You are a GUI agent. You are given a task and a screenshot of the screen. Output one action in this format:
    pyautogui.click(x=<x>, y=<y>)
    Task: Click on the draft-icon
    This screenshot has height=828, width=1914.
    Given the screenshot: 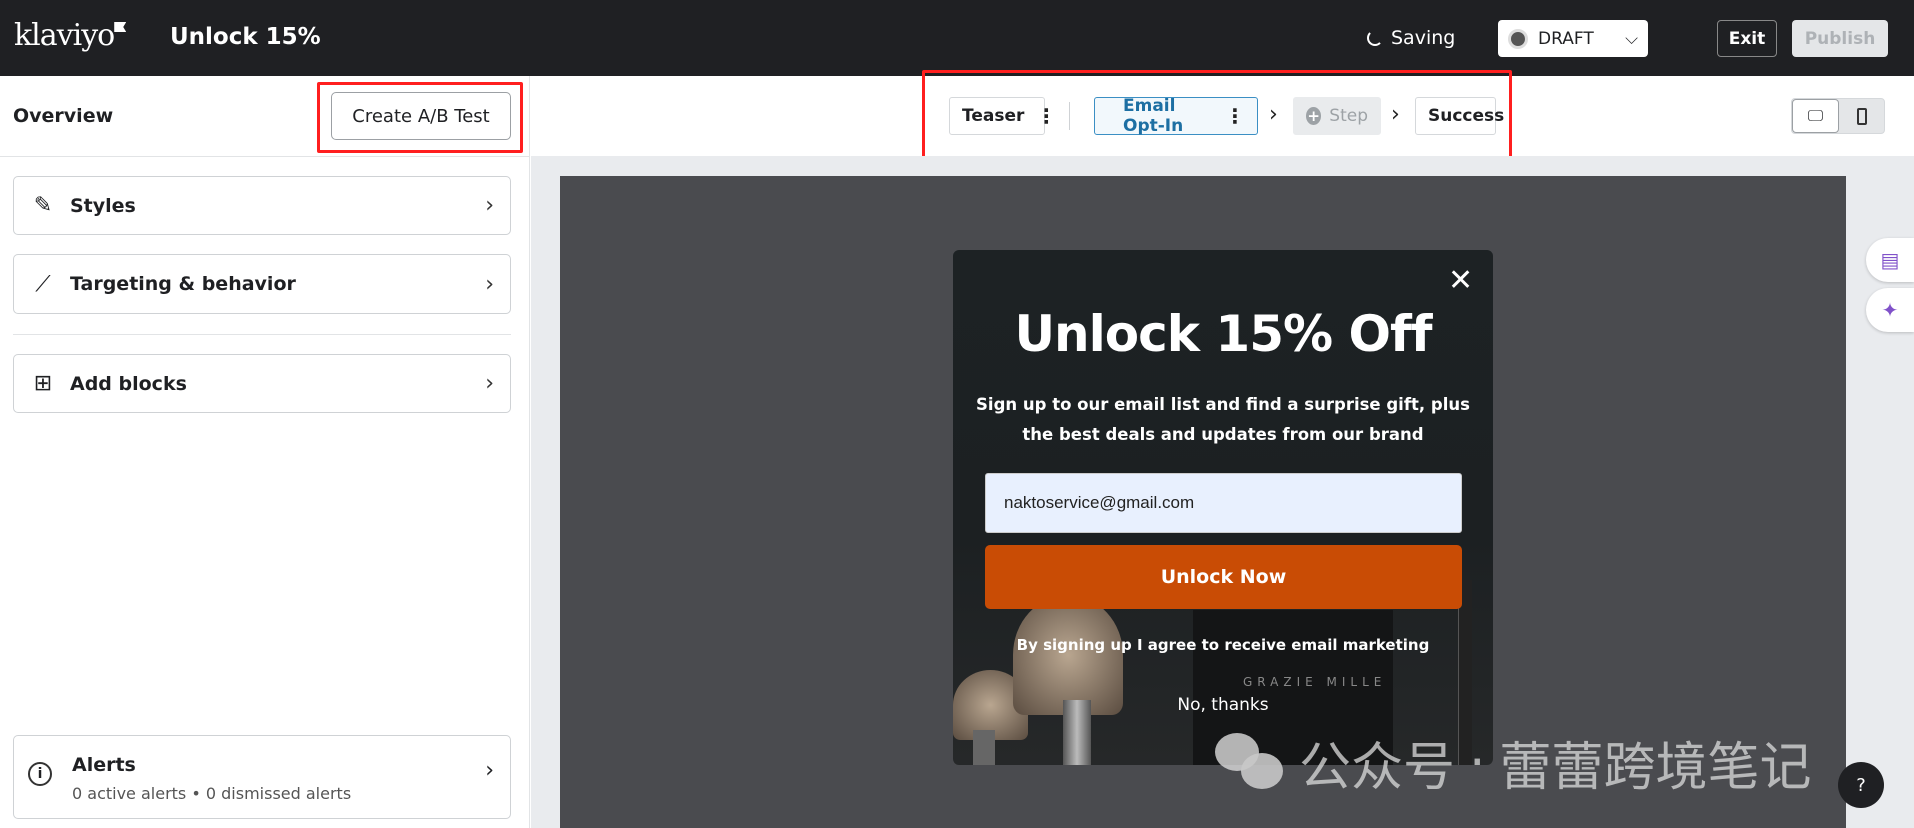 What is the action you would take?
    pyautogui.click(x=1518, y=38)
    